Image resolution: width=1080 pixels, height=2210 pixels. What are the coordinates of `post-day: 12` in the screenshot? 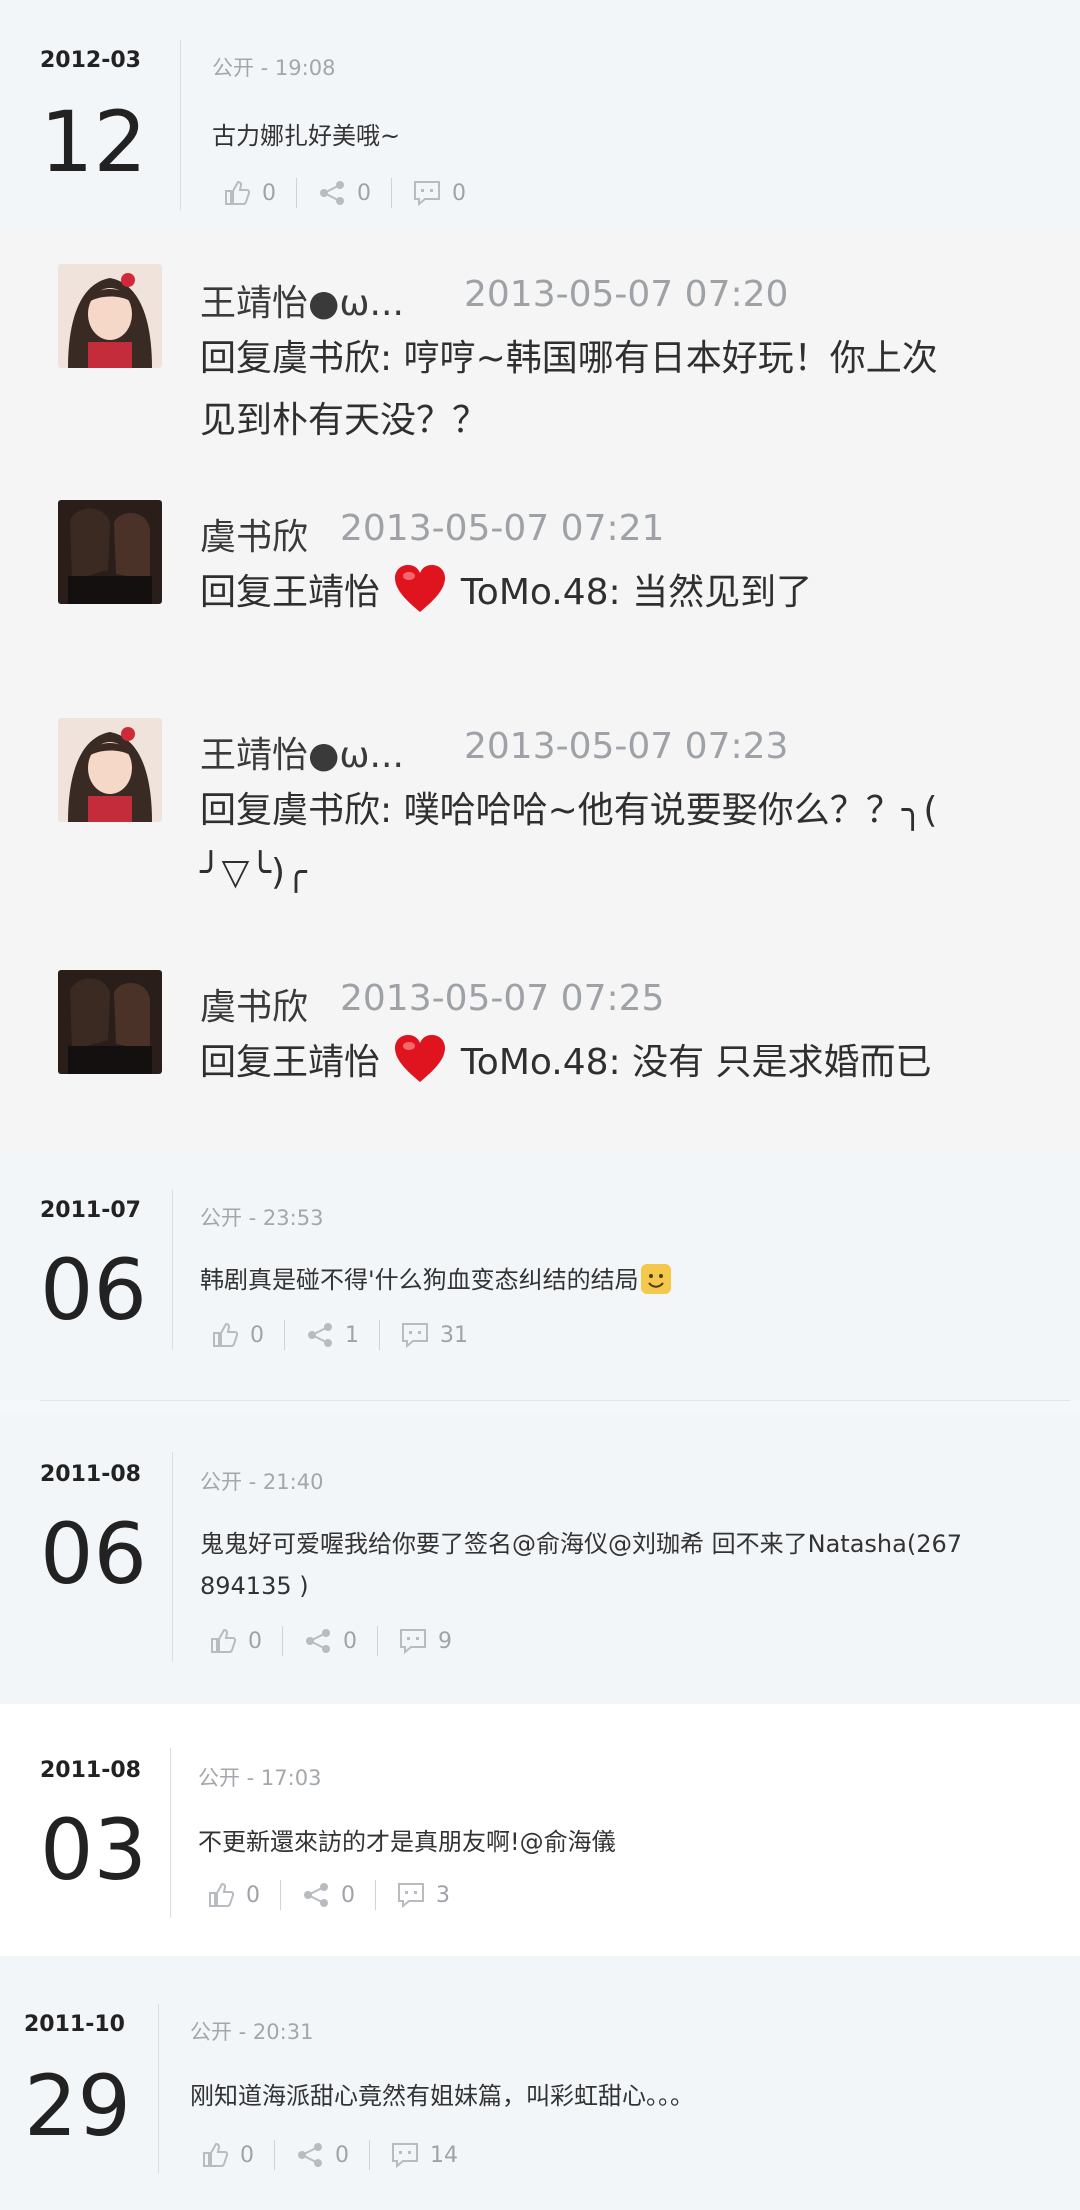 It's located at (93, 142).